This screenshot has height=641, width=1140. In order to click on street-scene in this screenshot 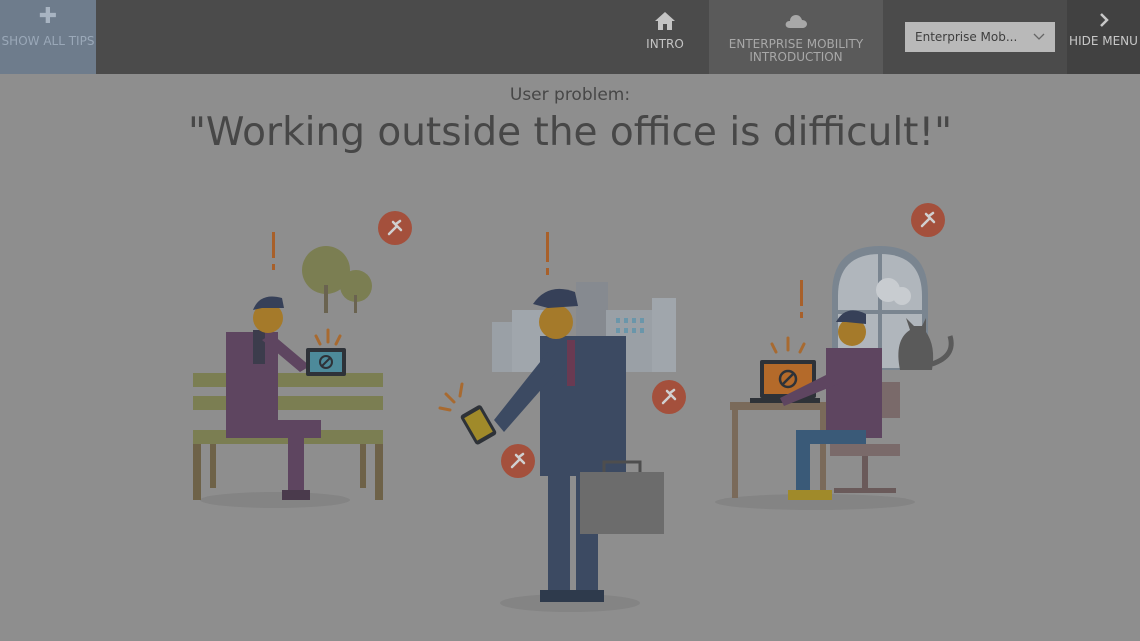, I will do `click(562, 422)`.